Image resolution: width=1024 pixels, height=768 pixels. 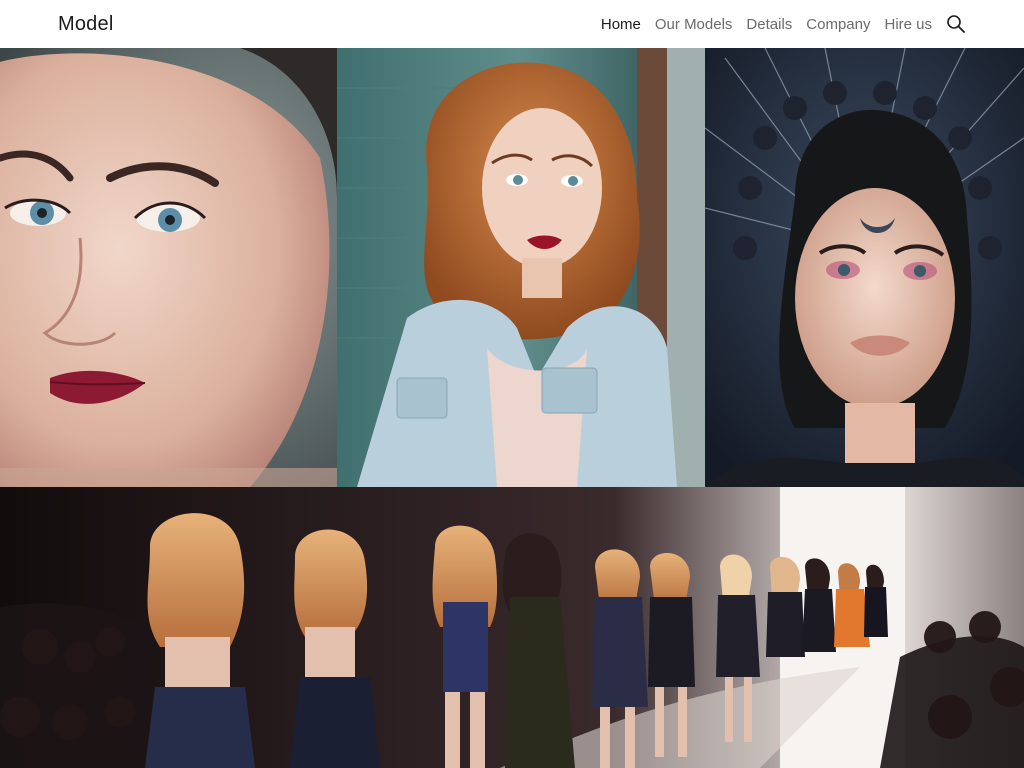 What do you see at coordinates (694, 24) in the screenshot?
I see `nav-our-models: Our Models` at bounding box center [694, 24].